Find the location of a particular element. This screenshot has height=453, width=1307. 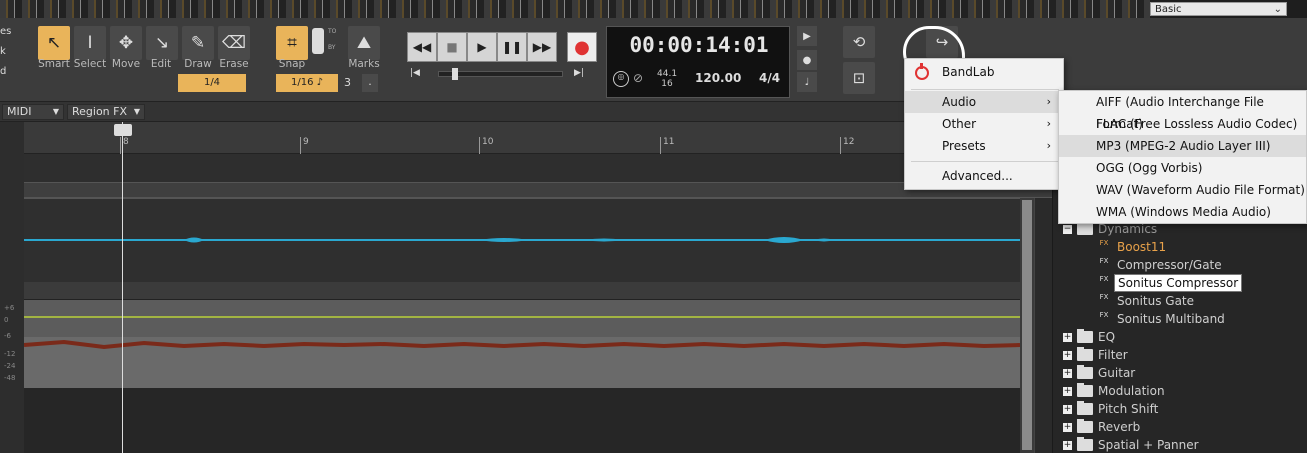

draw-tool-icon: ✎ is located at coordinates (198, 43).